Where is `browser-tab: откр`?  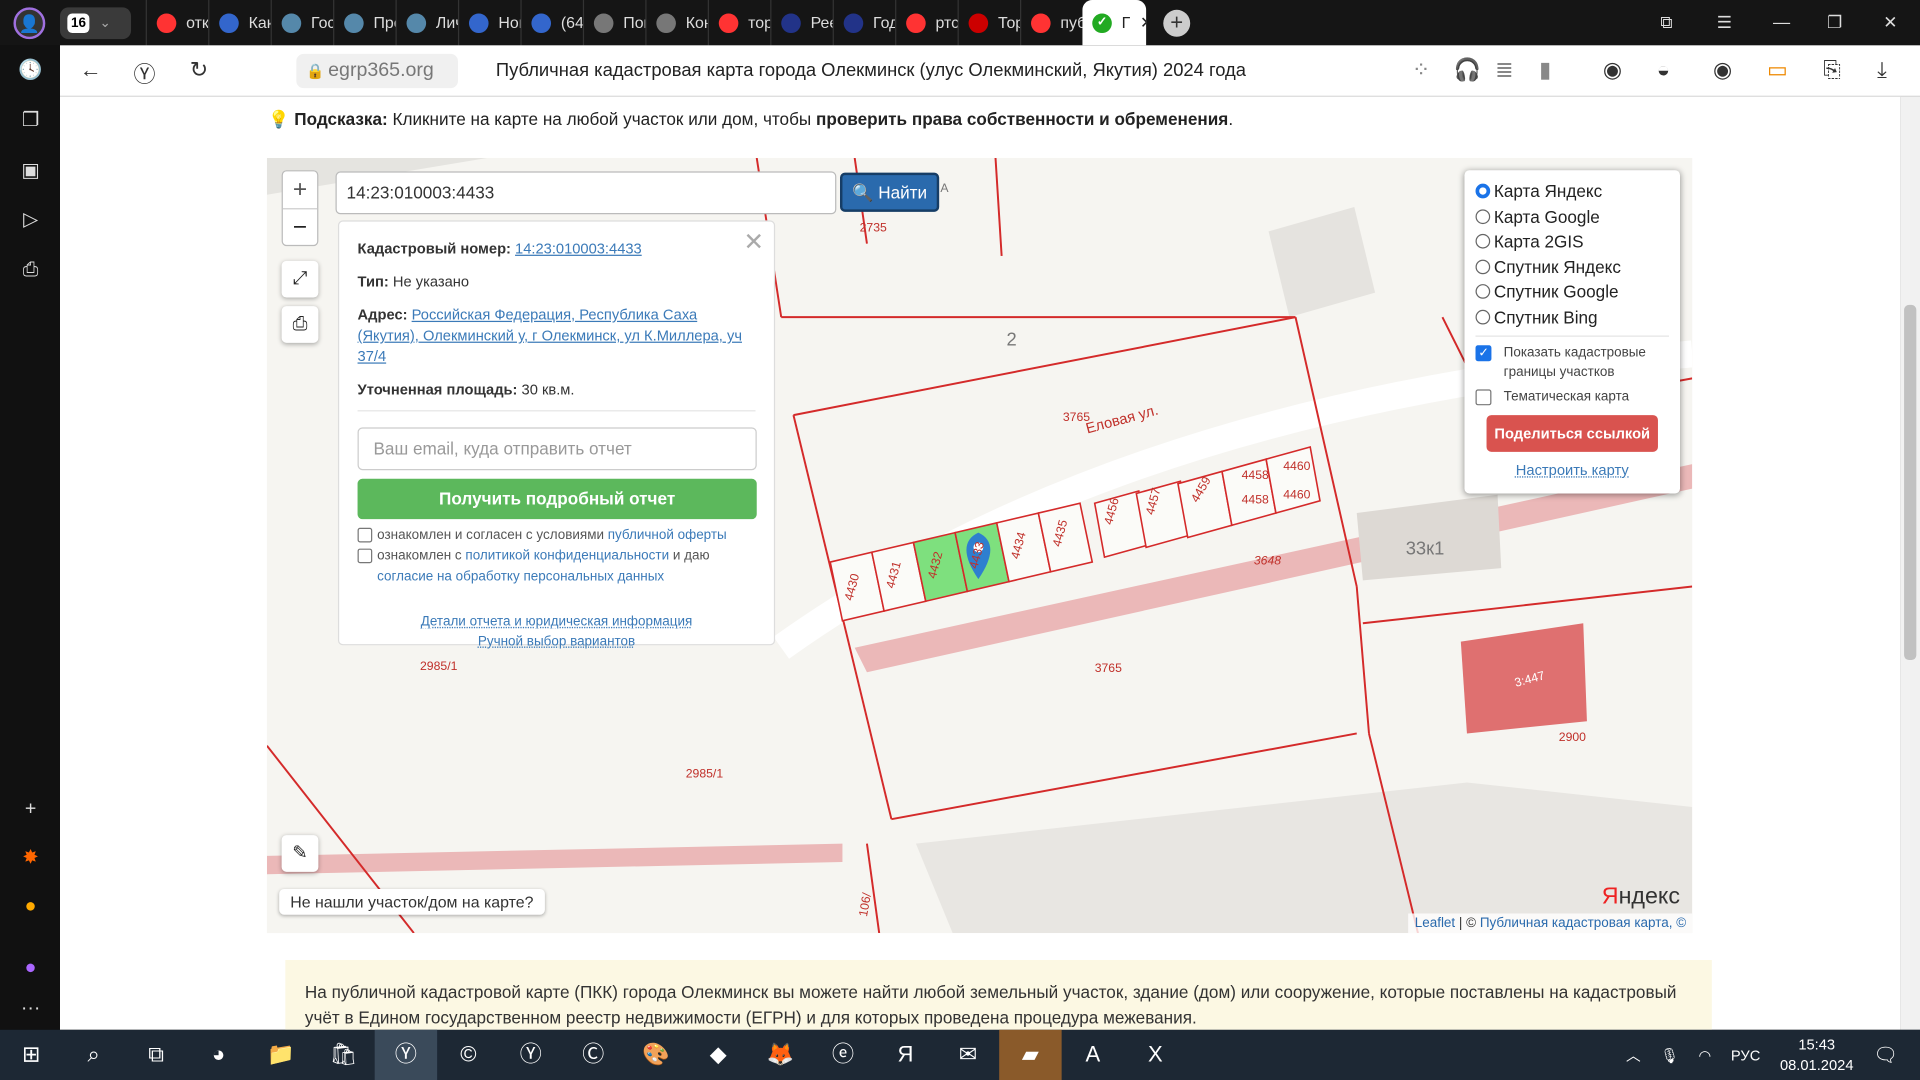 browser-tab: откр is located at coordinates (176, 23).